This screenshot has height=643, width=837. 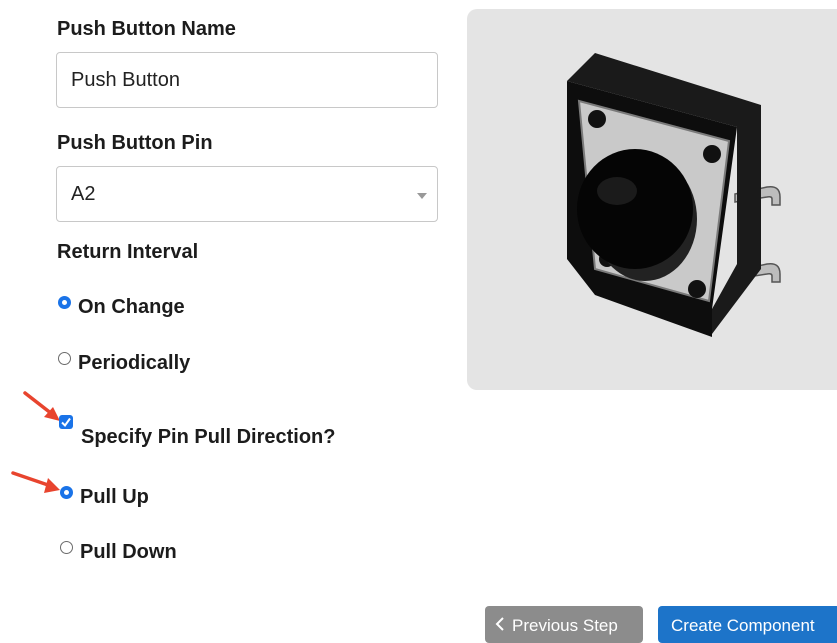 What do you see at coordinates (66, 492) in the screenshot?
I see `radio-pull-up-control` at bounding box center [66, 492].